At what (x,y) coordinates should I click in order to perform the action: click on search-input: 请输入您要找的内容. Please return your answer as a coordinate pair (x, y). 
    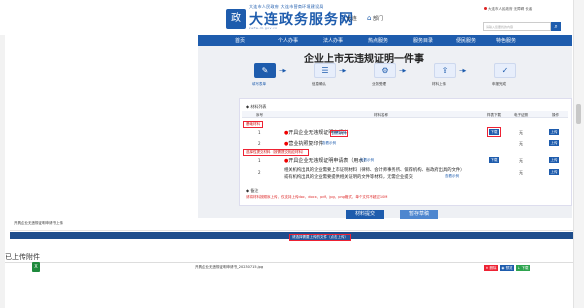
    Looking at the image, I should click on (517, 26).